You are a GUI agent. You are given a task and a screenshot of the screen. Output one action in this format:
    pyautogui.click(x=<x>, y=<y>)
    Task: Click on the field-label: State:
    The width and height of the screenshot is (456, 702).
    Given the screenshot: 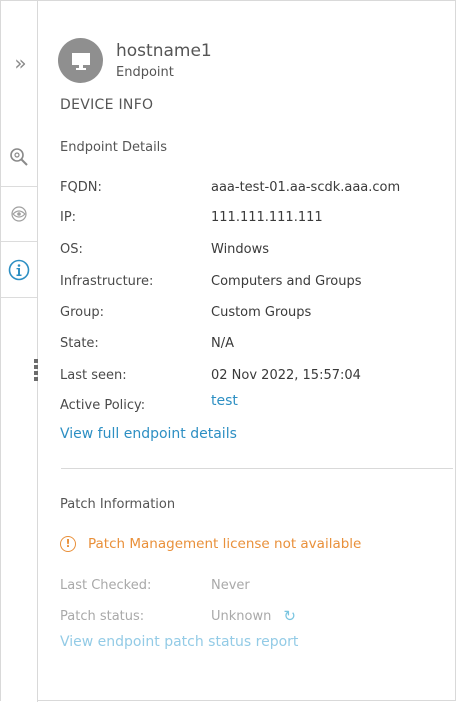 What is the action you would take?
    pyautogui.click(x=79, y=343)
    